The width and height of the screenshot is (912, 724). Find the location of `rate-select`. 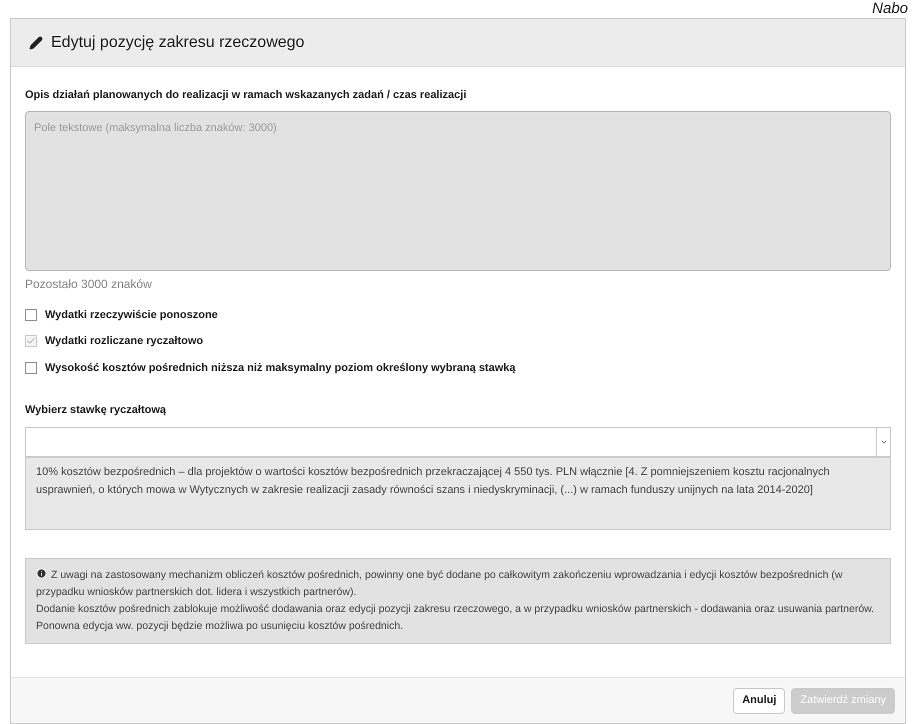

rate-select is located at coordinates (458, 441).